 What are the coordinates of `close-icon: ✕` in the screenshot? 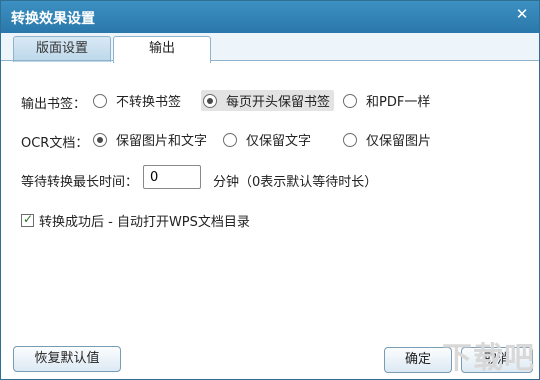 It's located at (522, 14).